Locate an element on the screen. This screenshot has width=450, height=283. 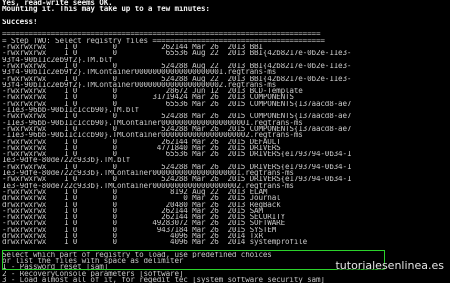
watermark: tutorialesenlinea.es is located at coordinates (389, 265).